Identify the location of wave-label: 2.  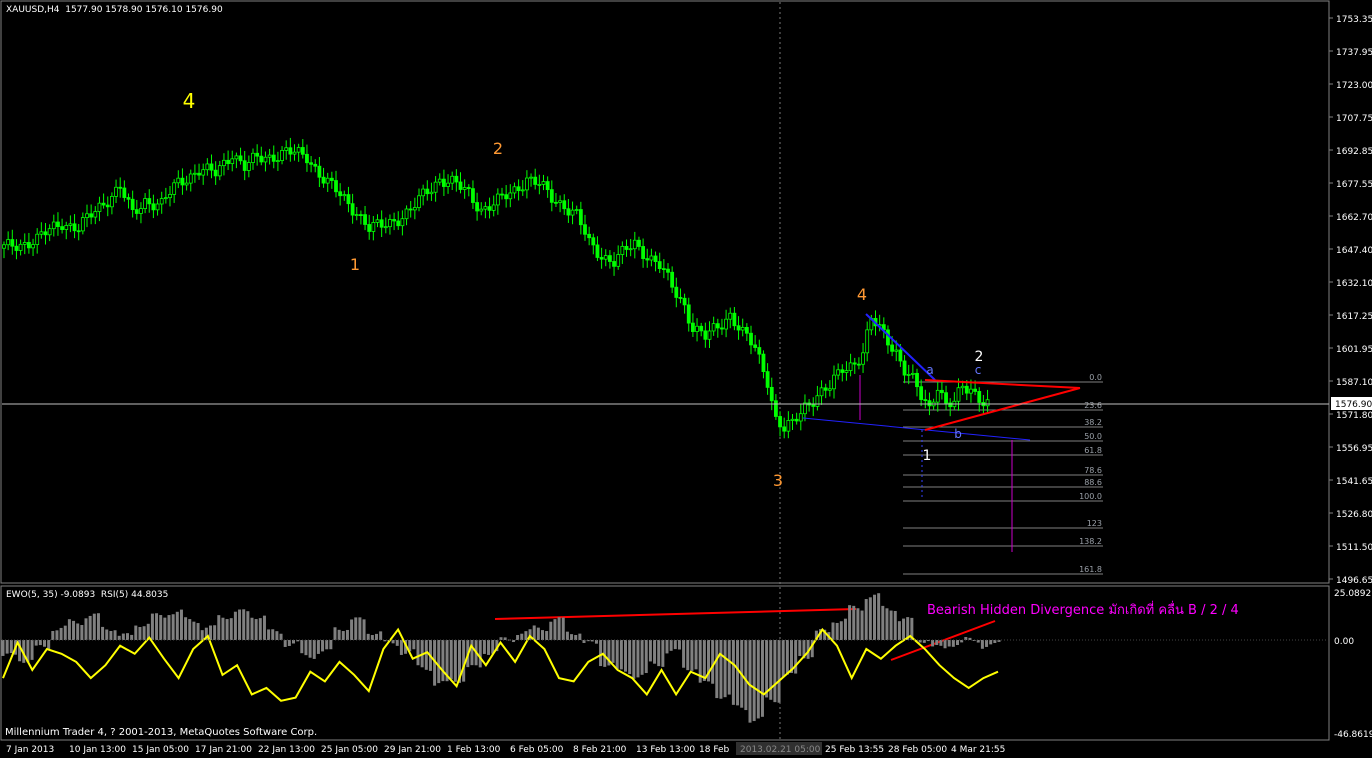
(979, 357).